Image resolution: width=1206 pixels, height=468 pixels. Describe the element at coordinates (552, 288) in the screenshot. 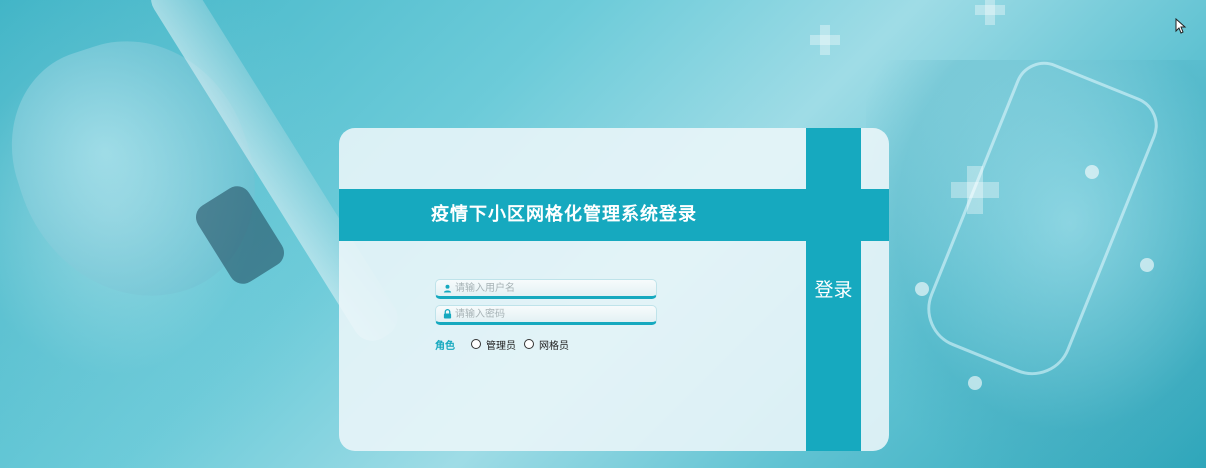

I see `username-input` at that location.